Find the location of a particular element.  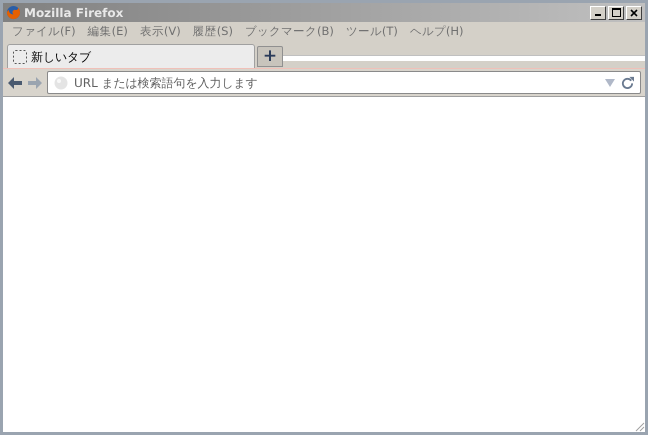

menu-item: ブックマーク(B) is located at coordinates (289, 32).